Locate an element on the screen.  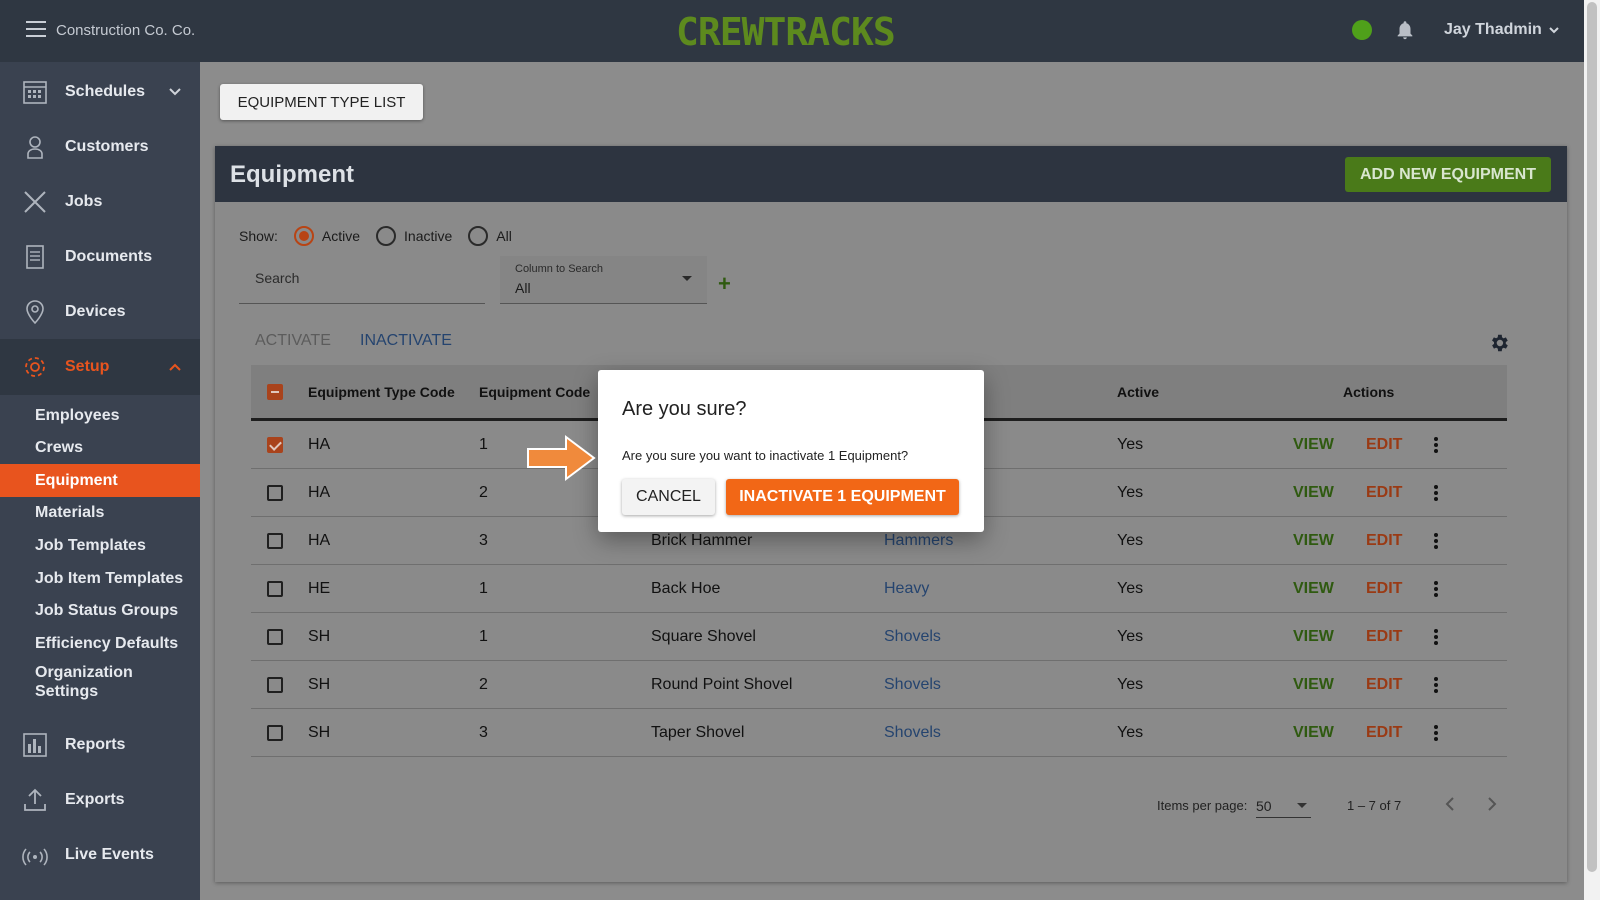
radio-circle is located at coordinates (478, 236).